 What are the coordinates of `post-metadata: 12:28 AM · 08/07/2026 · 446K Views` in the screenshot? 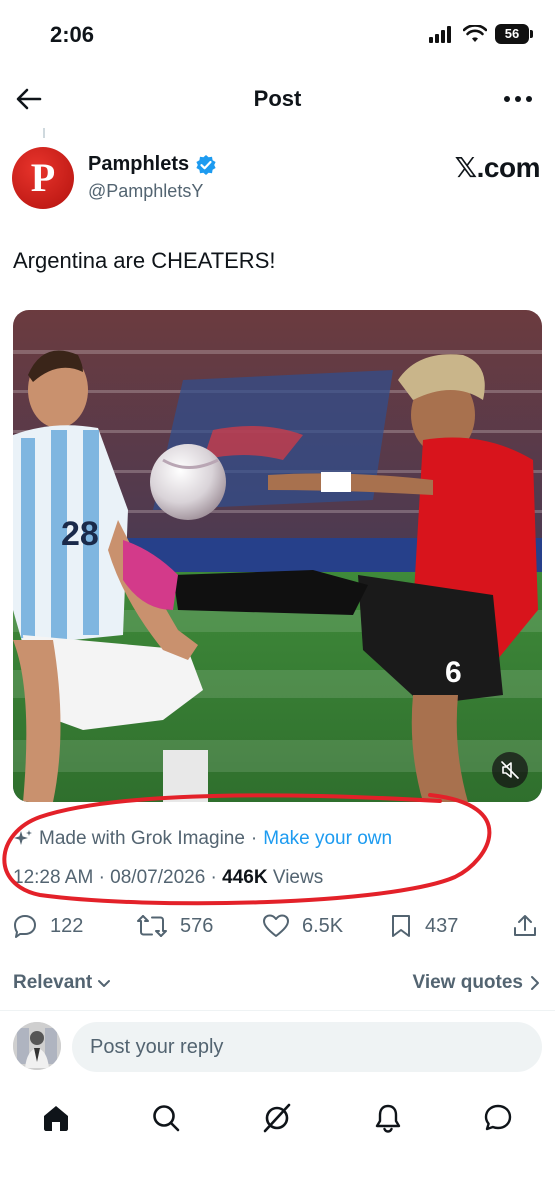 It's located at (168, 878).